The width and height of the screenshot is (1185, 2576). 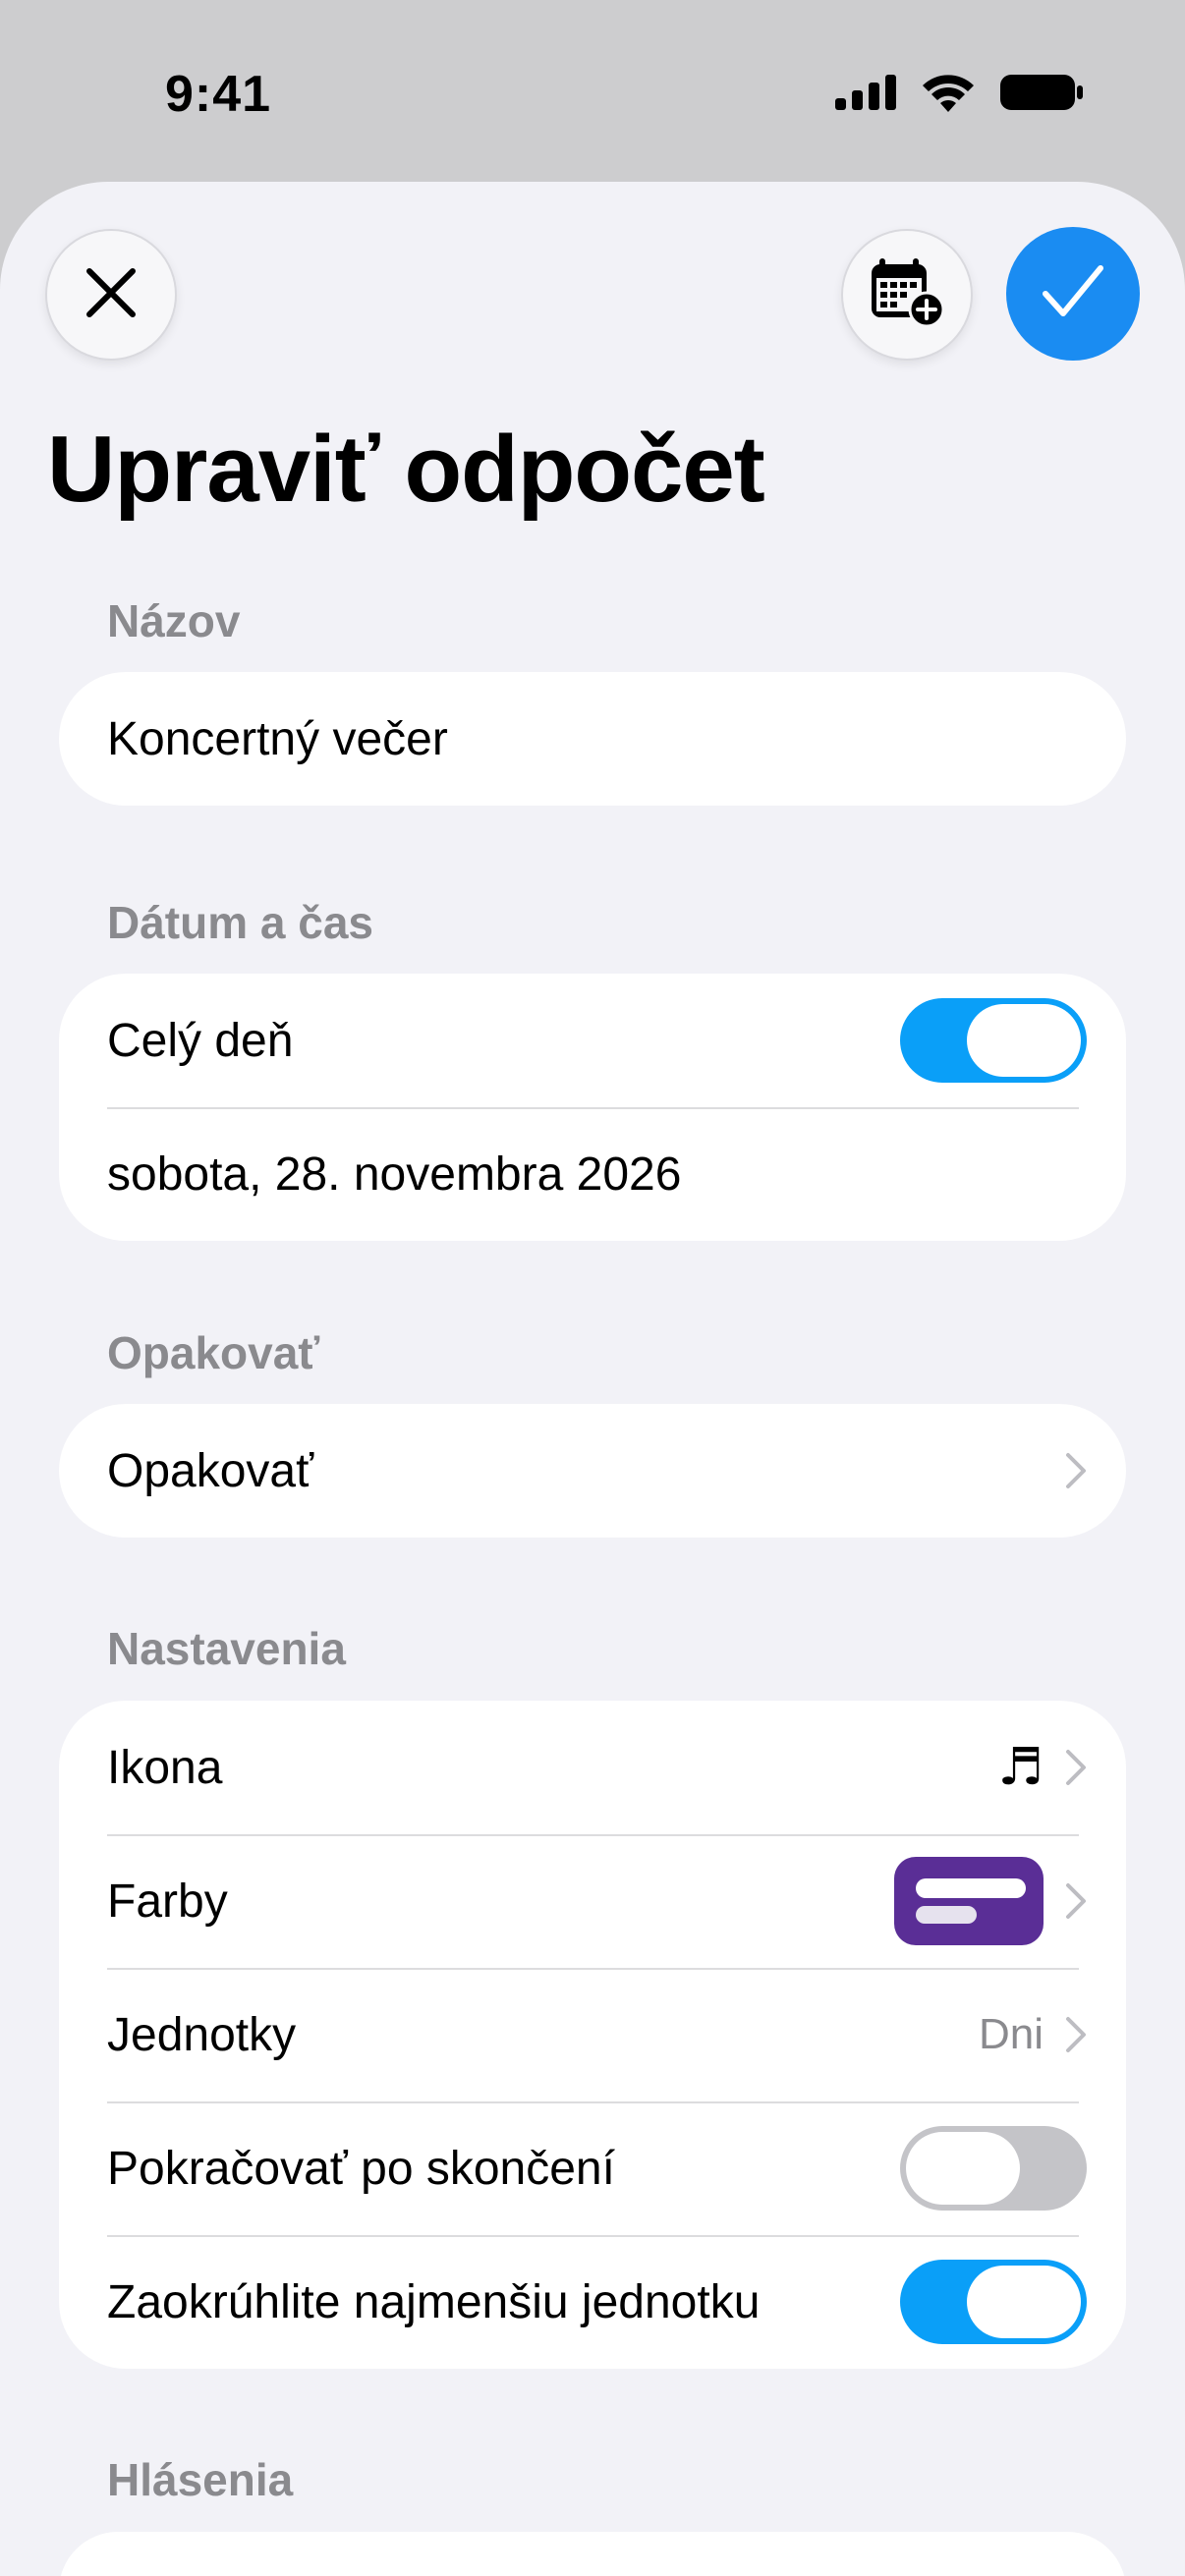 I want to click on continue-after-end-row: Pokračovať po skončení, so click(x=592, y=2168).